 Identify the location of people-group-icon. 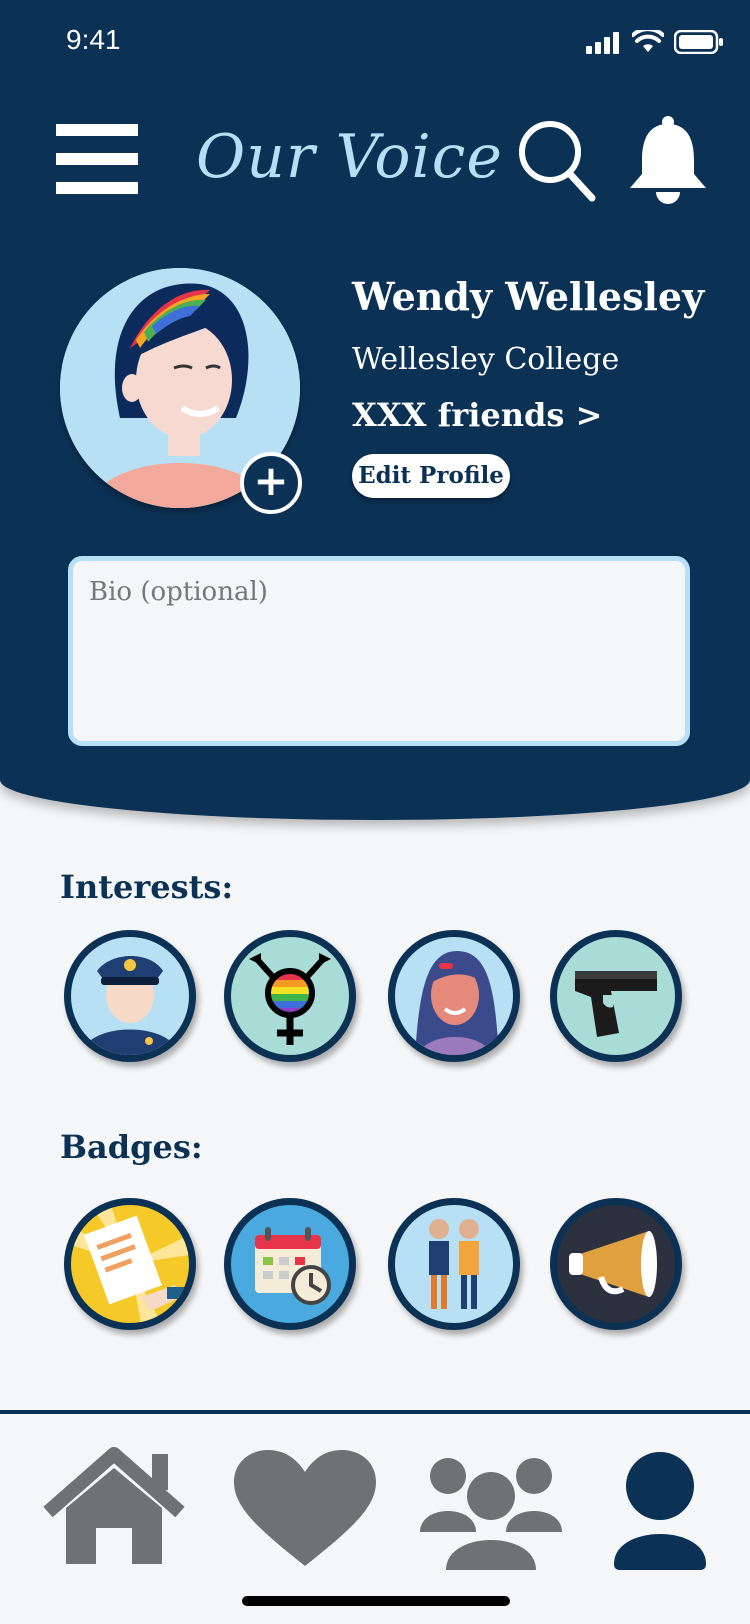
(454, 1264).